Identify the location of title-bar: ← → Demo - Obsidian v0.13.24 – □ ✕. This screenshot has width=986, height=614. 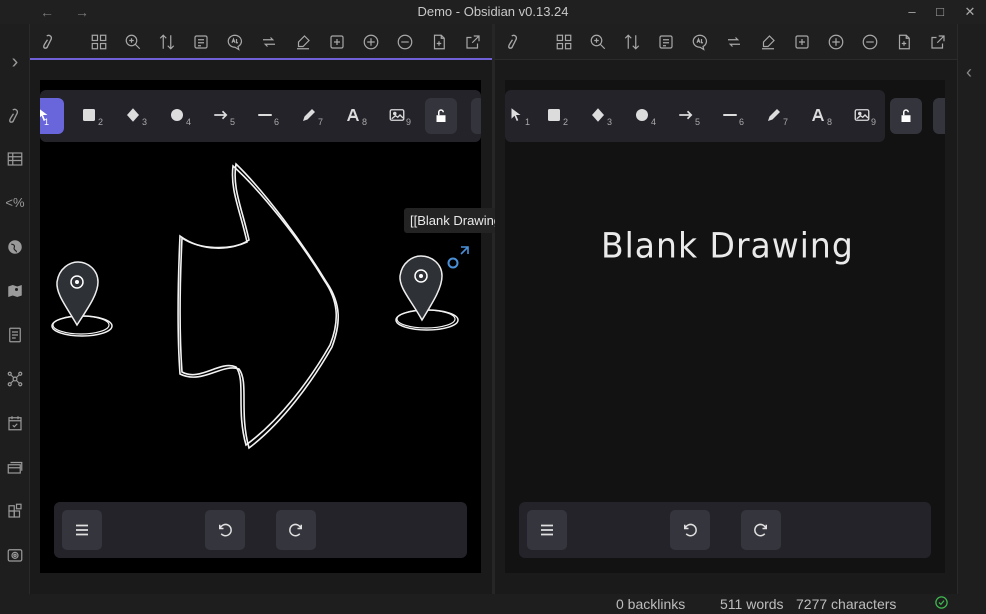
(493, 12).